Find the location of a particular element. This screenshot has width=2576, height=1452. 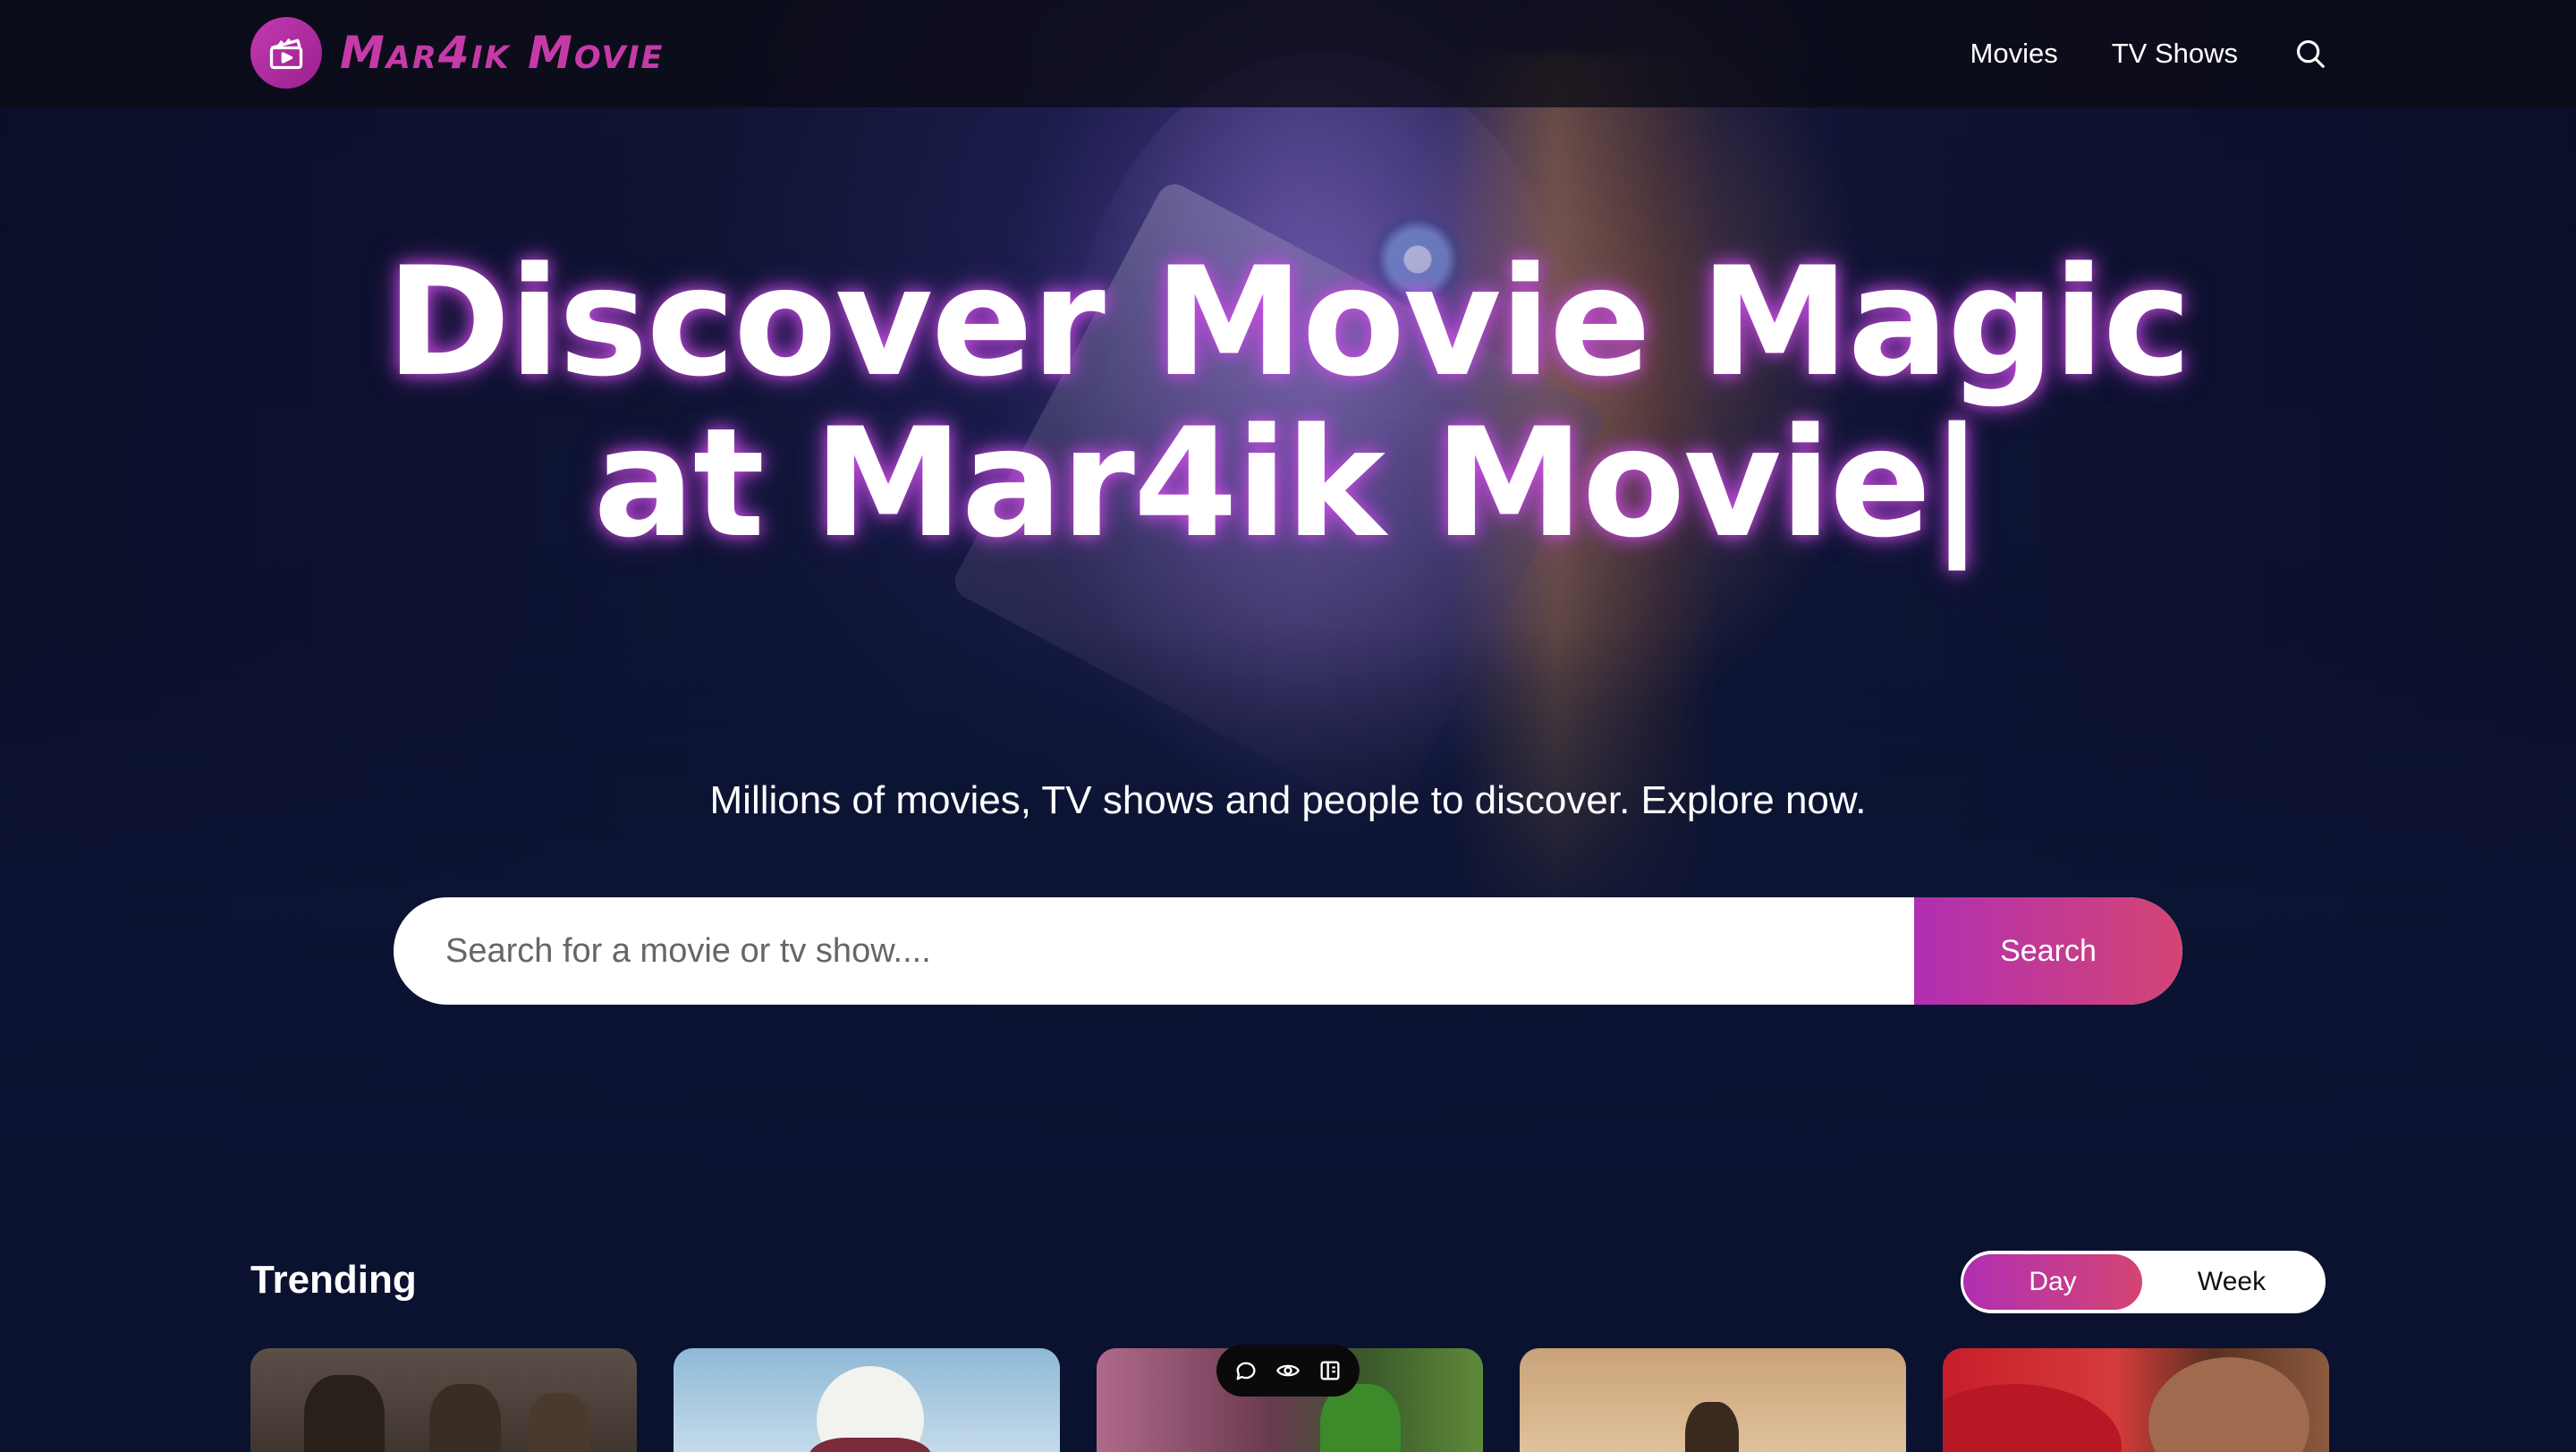

clapperboard-icon is located at coordinates (286, 53).